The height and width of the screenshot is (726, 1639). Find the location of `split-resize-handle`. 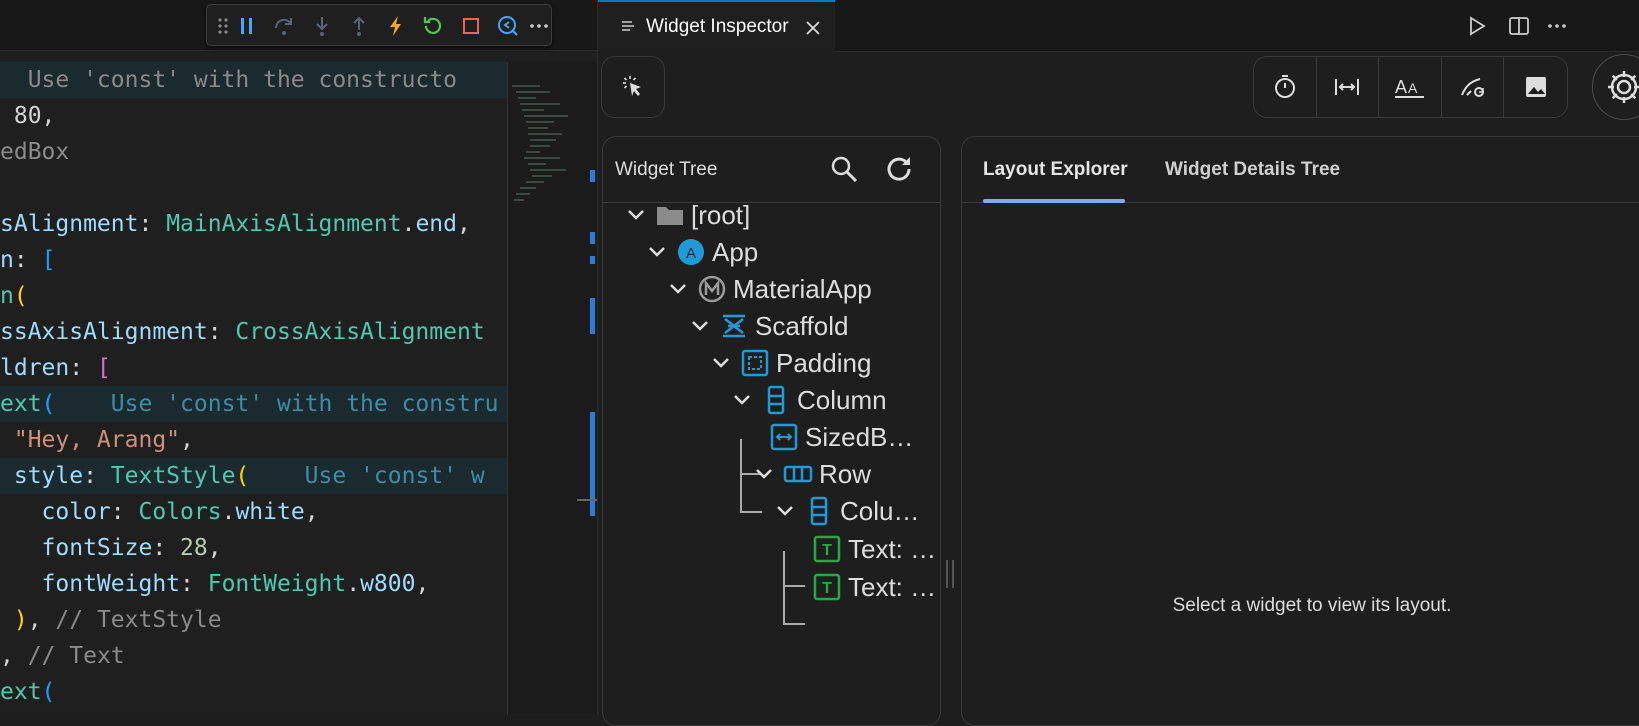

split-resize-handle is located at coordinates (950, 574).